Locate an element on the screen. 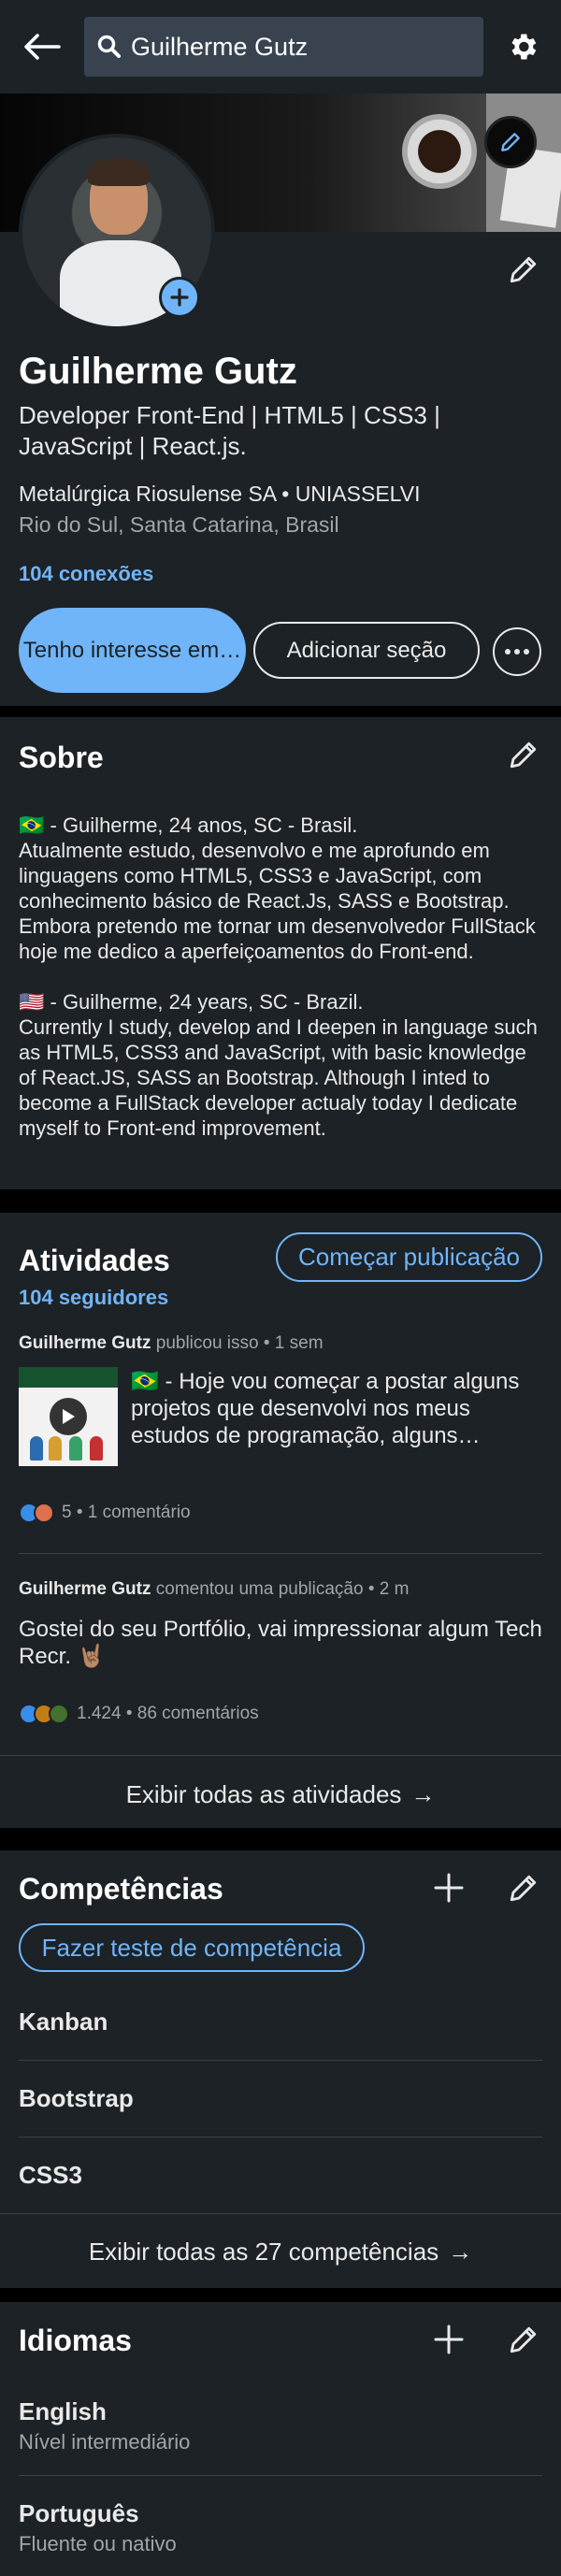 The height and width of the screenshot is (2576, 561). post1-meta: Guilherme Gutz publicou isso • 1 sem is located at coordinates (172, 1344).